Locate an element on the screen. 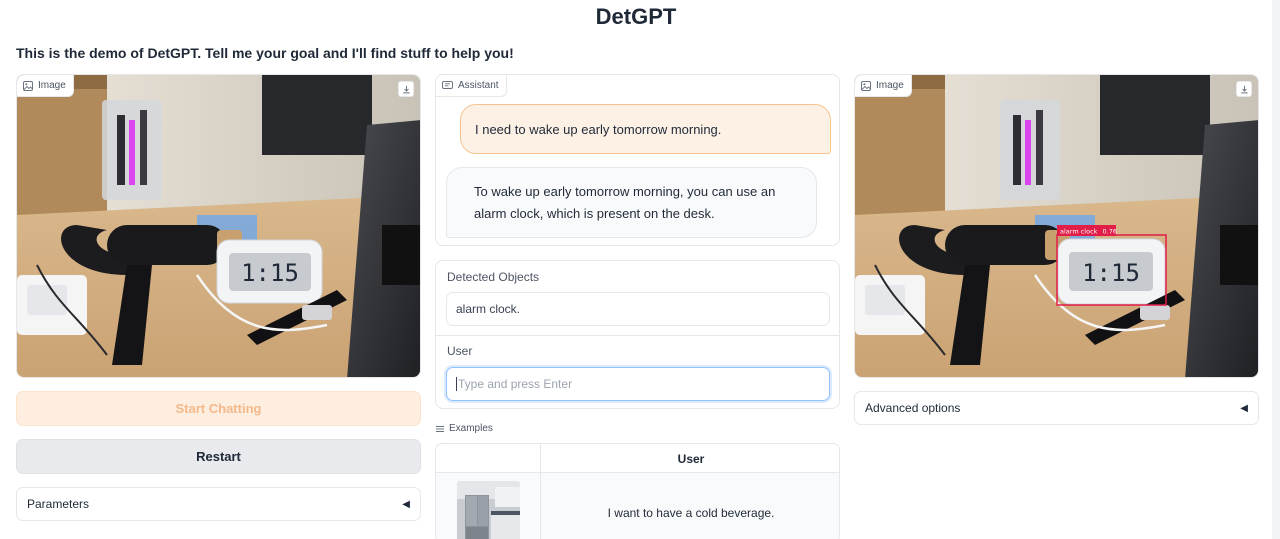 This screenshot has height=539, width=1280. detection-label: alarm clock is located at coordinates (1079, 232).